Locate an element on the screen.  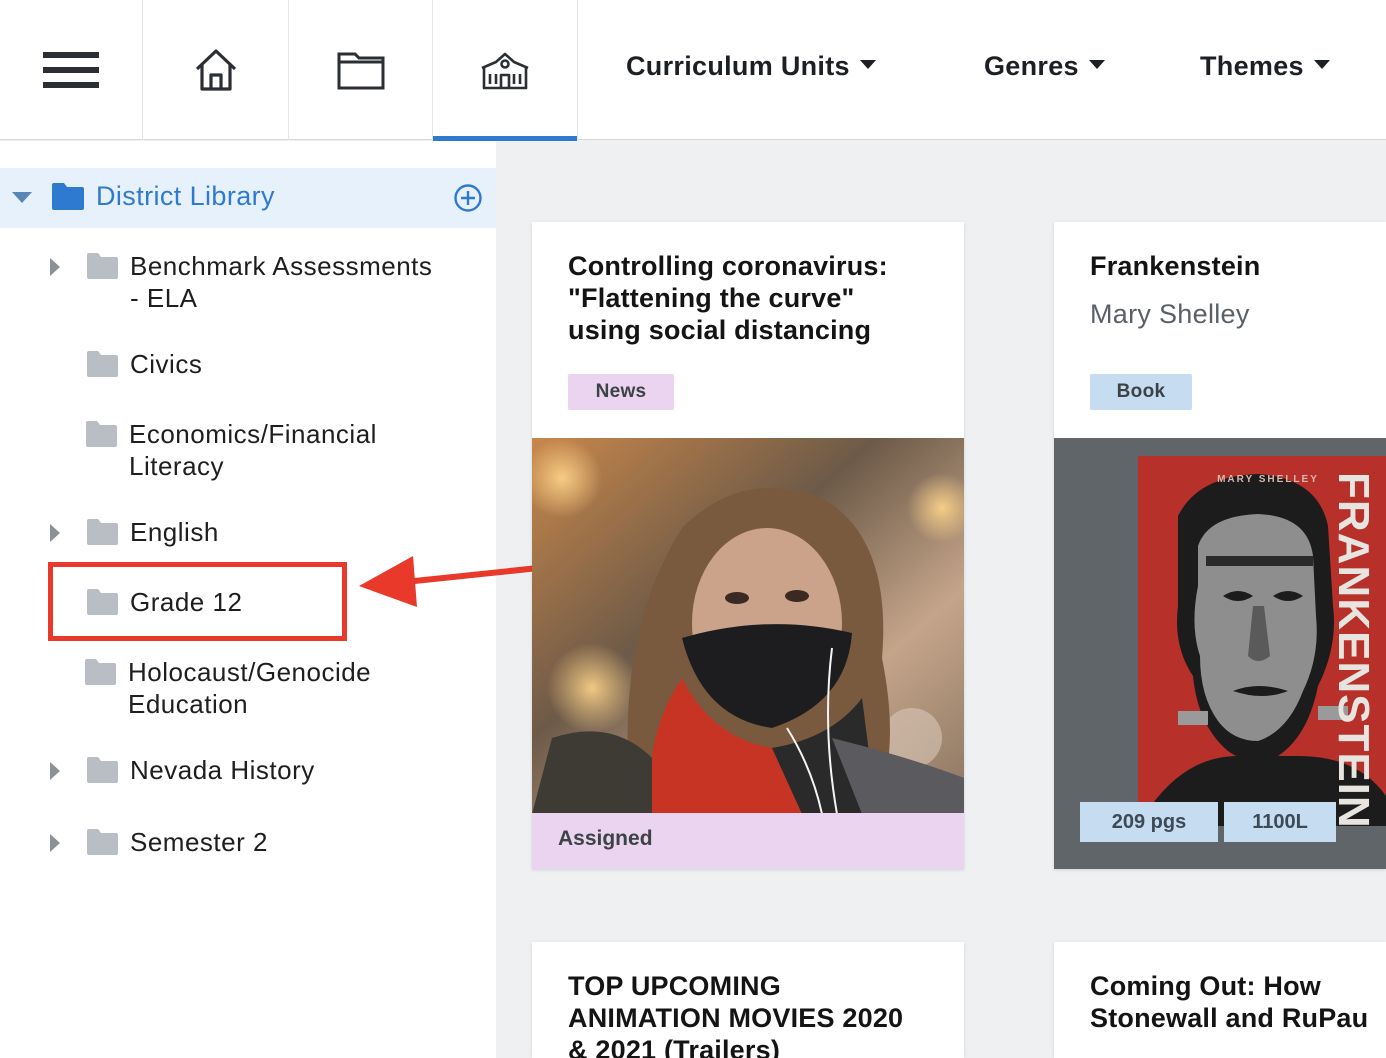
article-image is located at coordinates (748, 626).